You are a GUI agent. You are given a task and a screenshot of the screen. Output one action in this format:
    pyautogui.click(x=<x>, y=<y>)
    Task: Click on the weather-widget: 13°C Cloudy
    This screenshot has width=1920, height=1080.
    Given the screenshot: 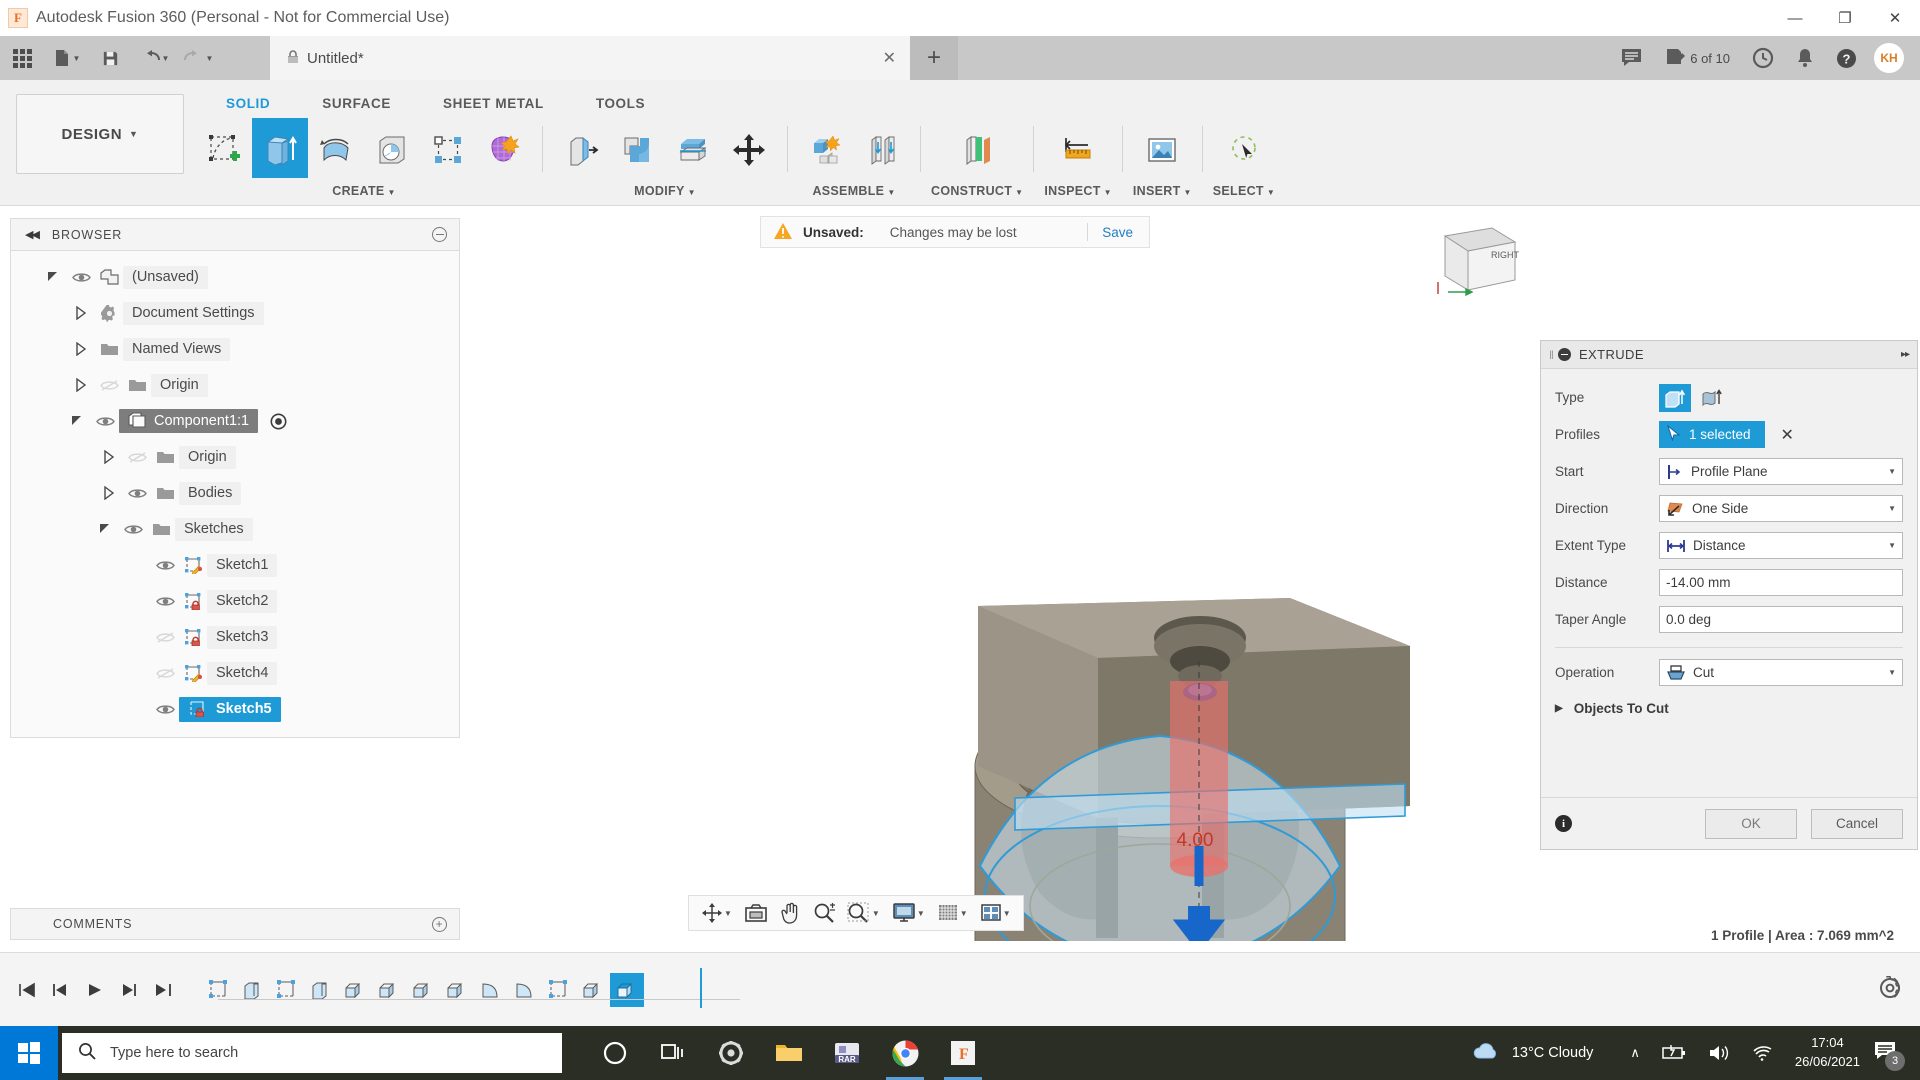 What is the action you would take?
    pyautogui.click(x=1532, y=1053)
    